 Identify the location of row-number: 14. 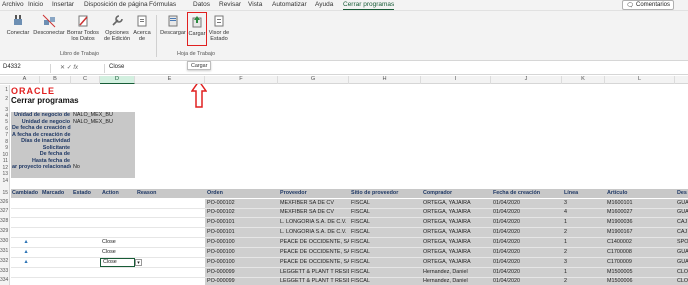
(5, 181).